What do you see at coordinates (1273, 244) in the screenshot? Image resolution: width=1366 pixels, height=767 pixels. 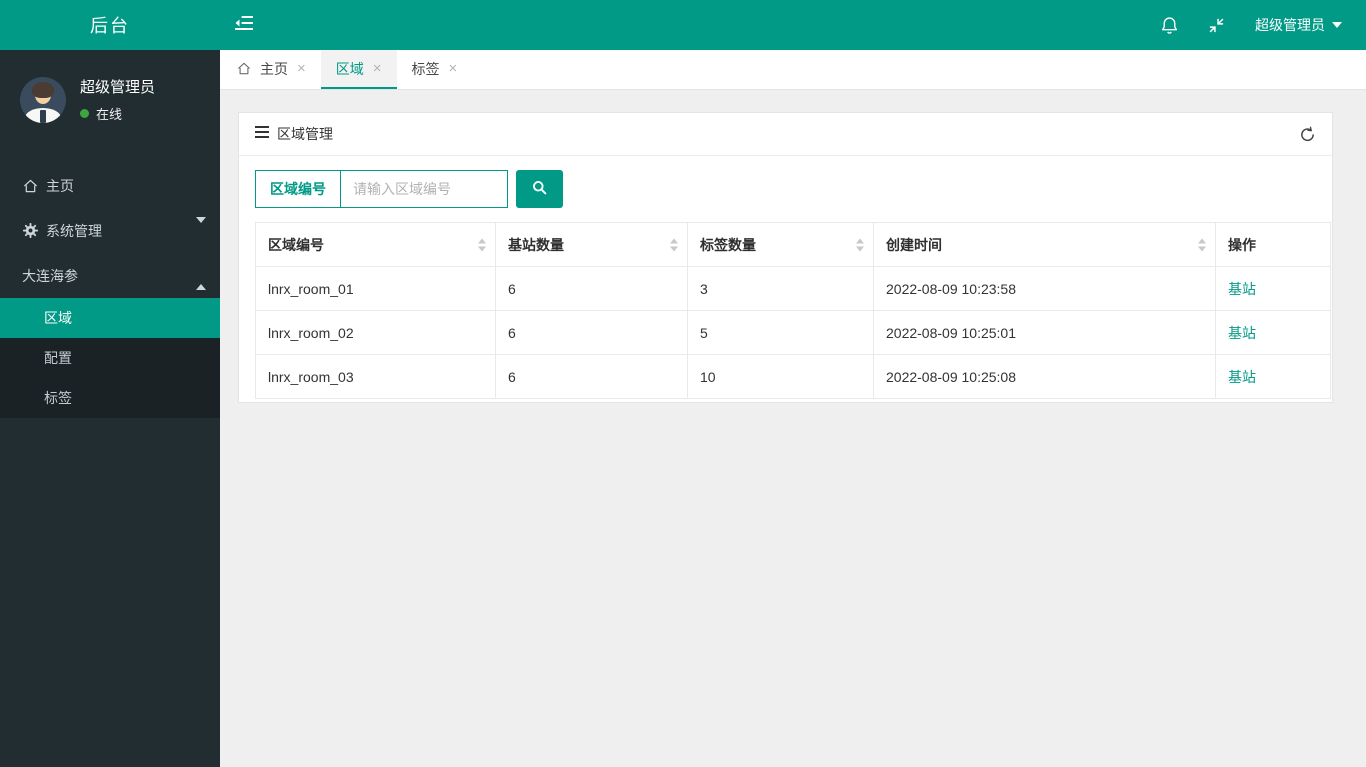 I see `column-header-actions: 操作` at bounding box center [1273, 244].